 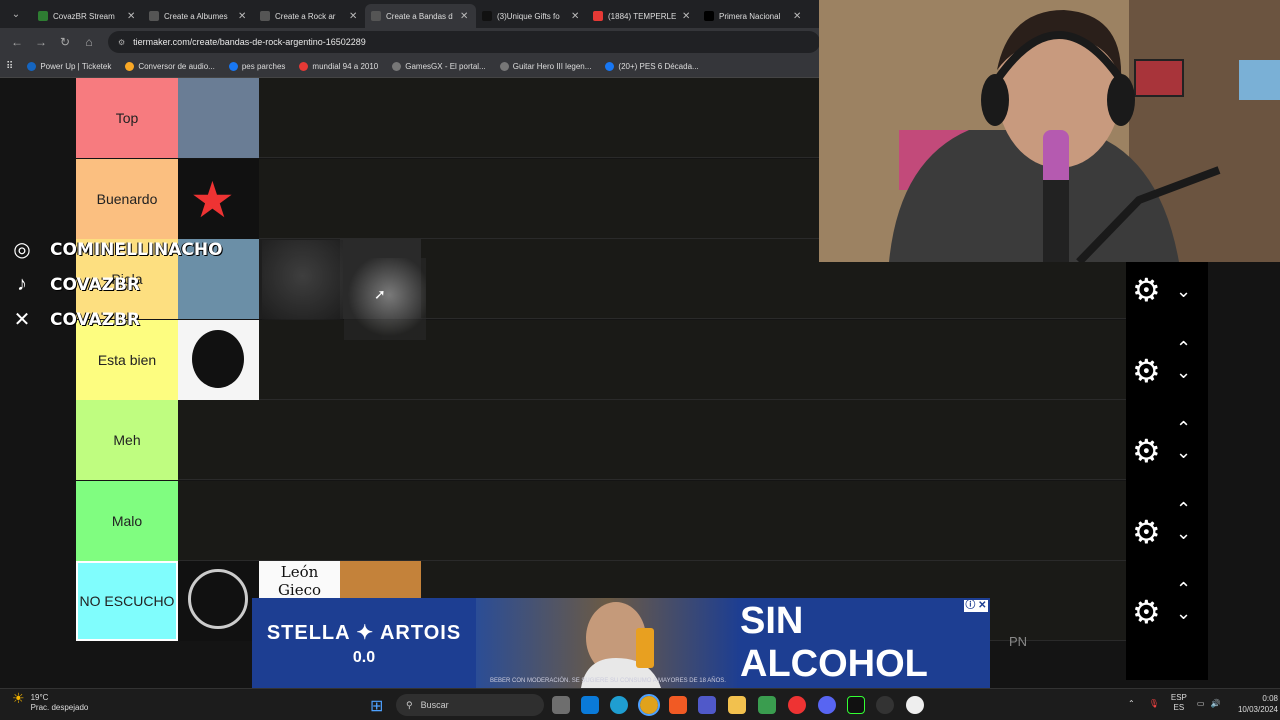 I want to click on bookmark-label: pes parches, so click(x=263, y=66).